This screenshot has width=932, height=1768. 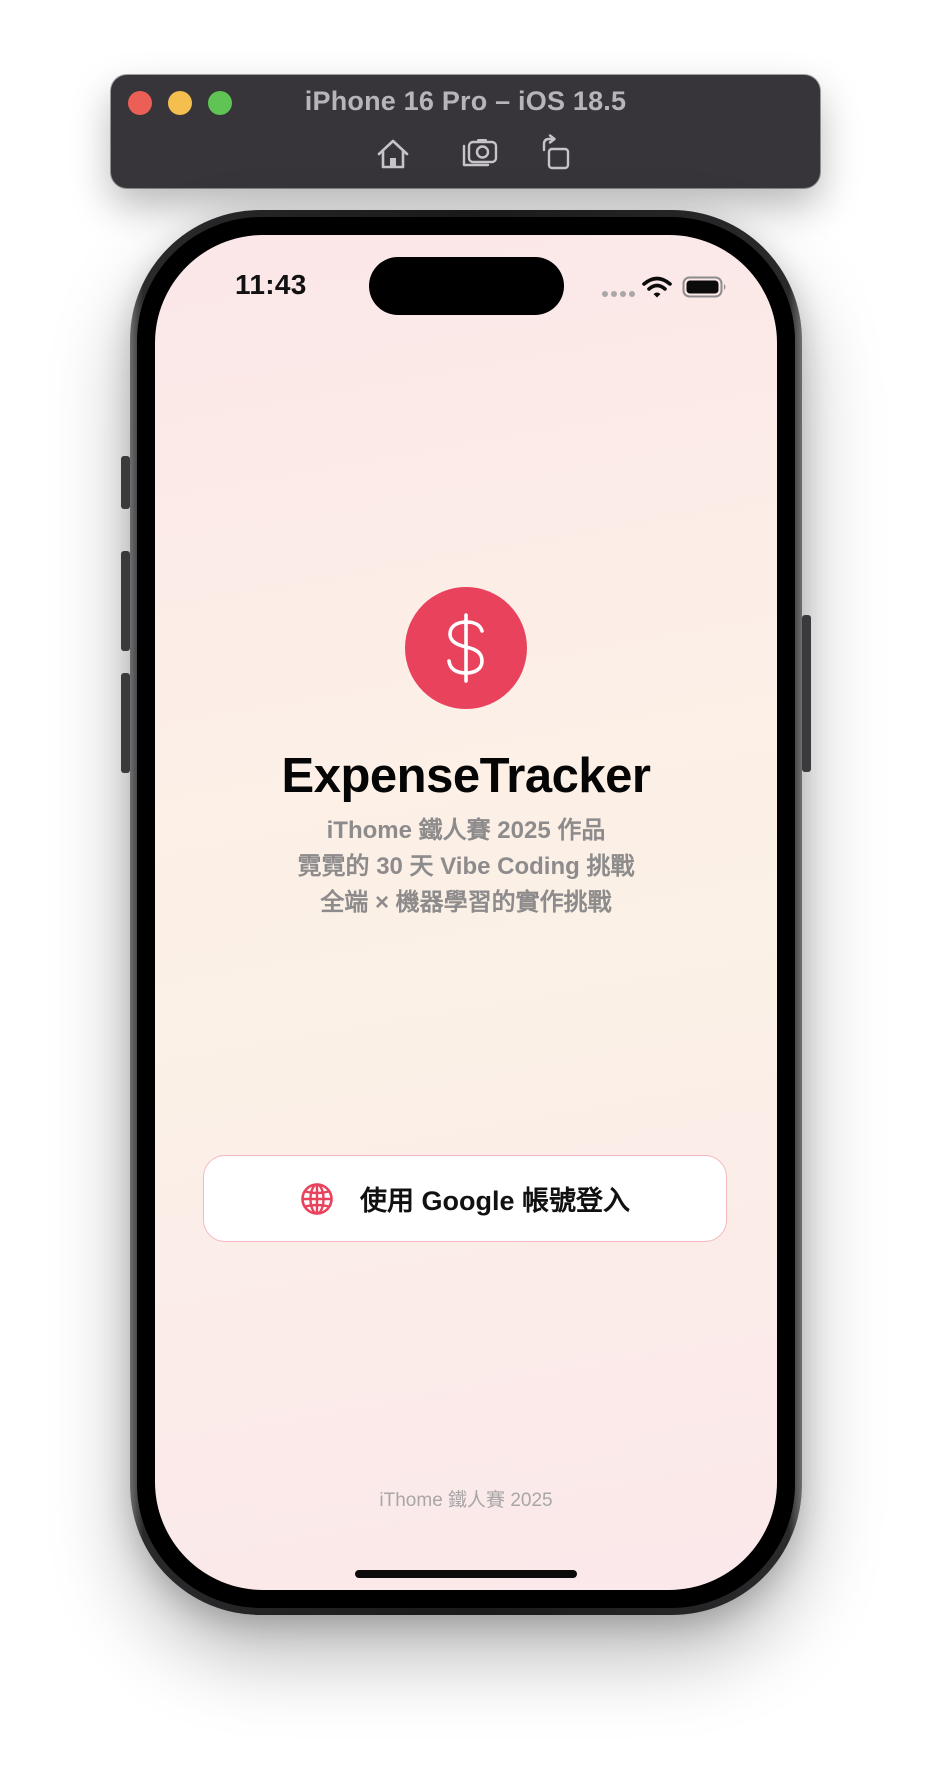 I want to click on volume-down-button, so click(x=125, y=723).